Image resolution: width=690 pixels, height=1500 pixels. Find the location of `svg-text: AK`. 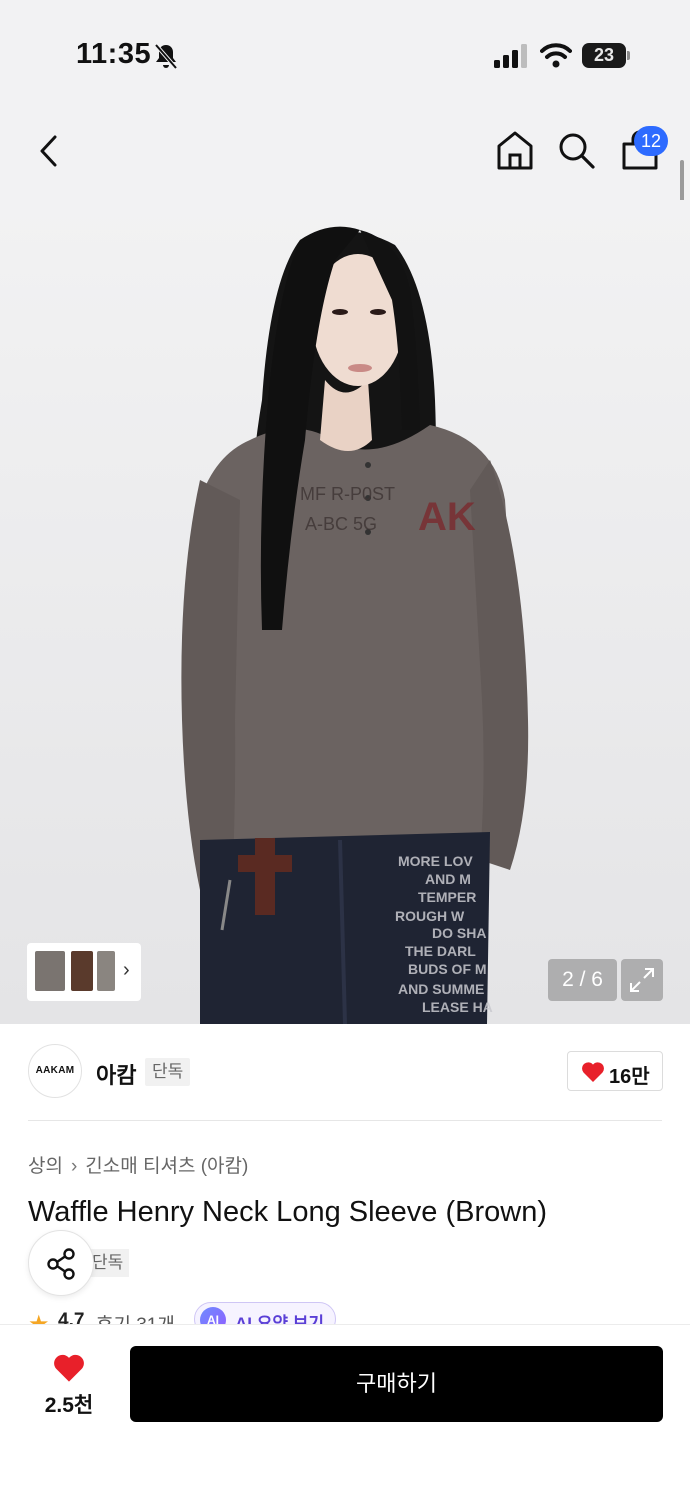

svg-text: AK is located at coordinates (447, 517).